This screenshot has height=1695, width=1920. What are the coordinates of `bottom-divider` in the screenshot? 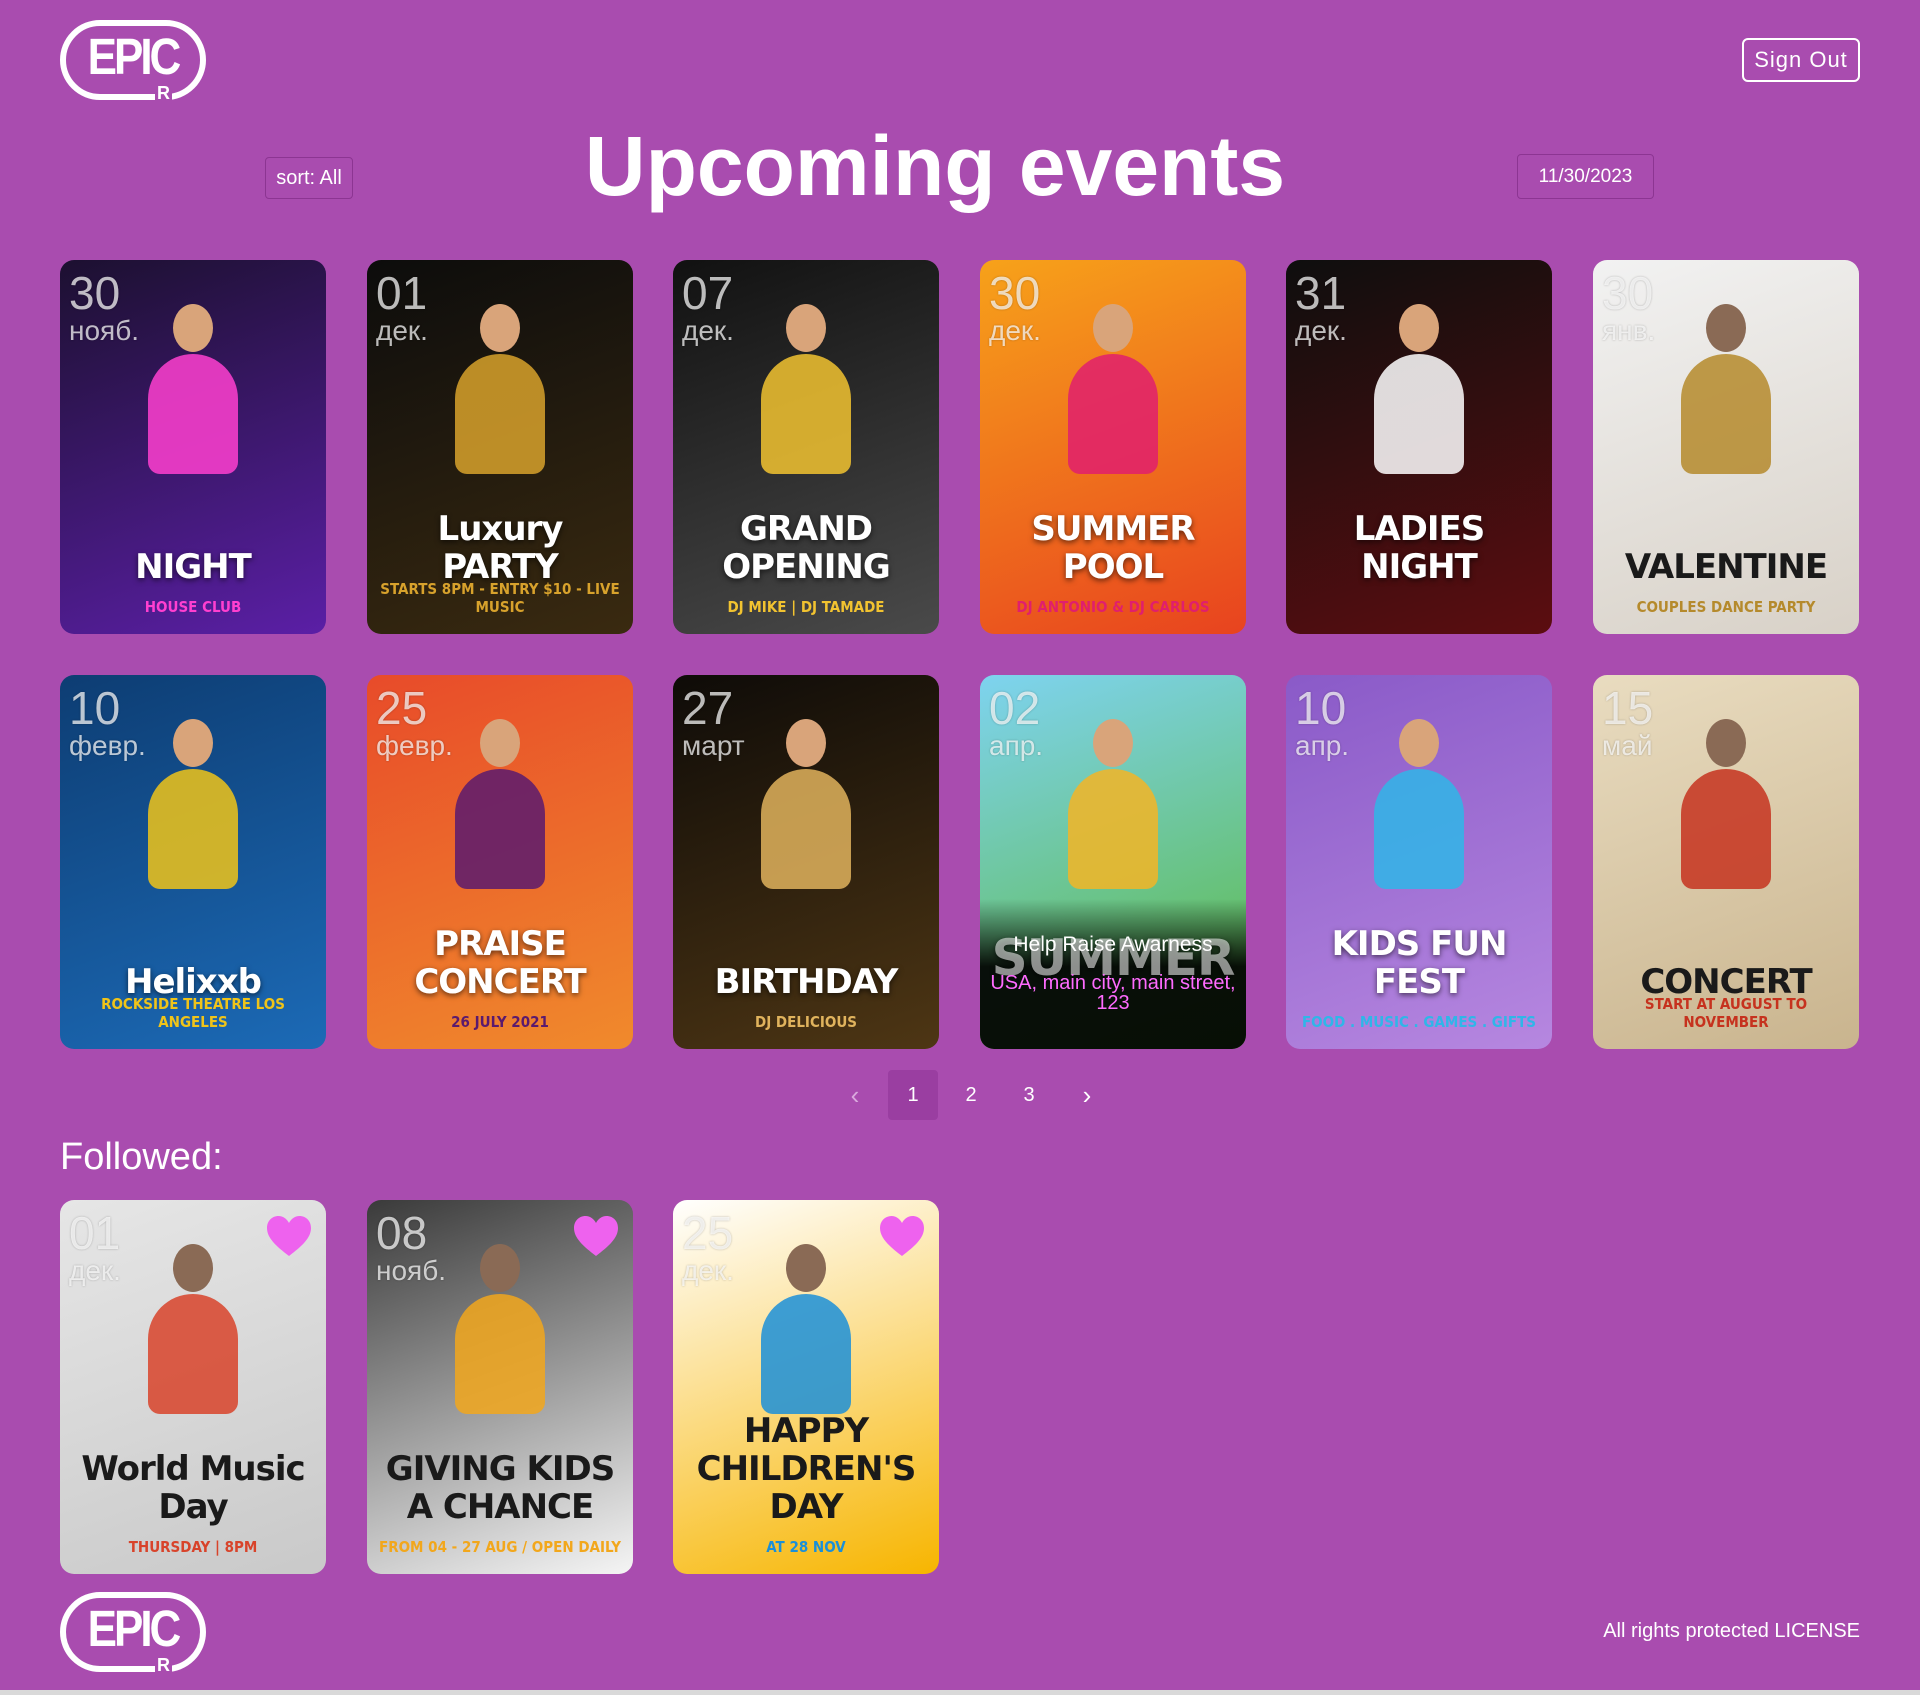 It's located at (960, 1692).